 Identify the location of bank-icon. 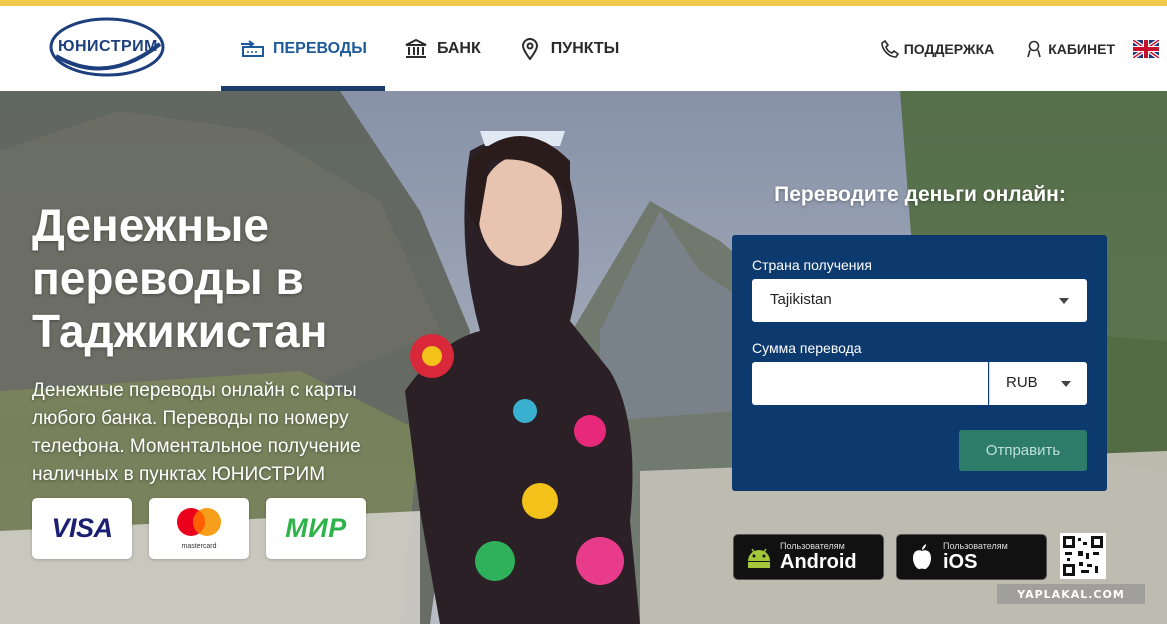
(416, 49).